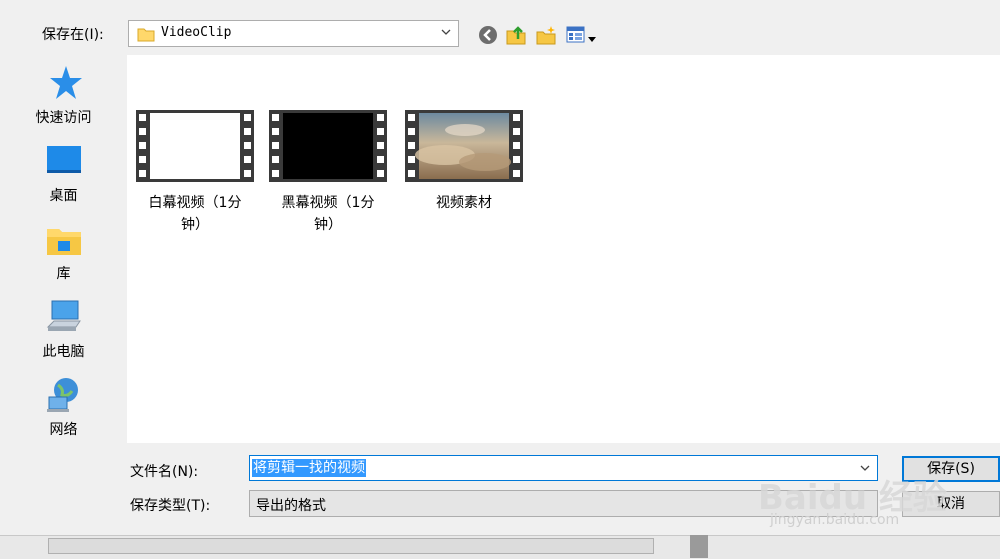  I want to click on desktop-icon, so click(64, 161).